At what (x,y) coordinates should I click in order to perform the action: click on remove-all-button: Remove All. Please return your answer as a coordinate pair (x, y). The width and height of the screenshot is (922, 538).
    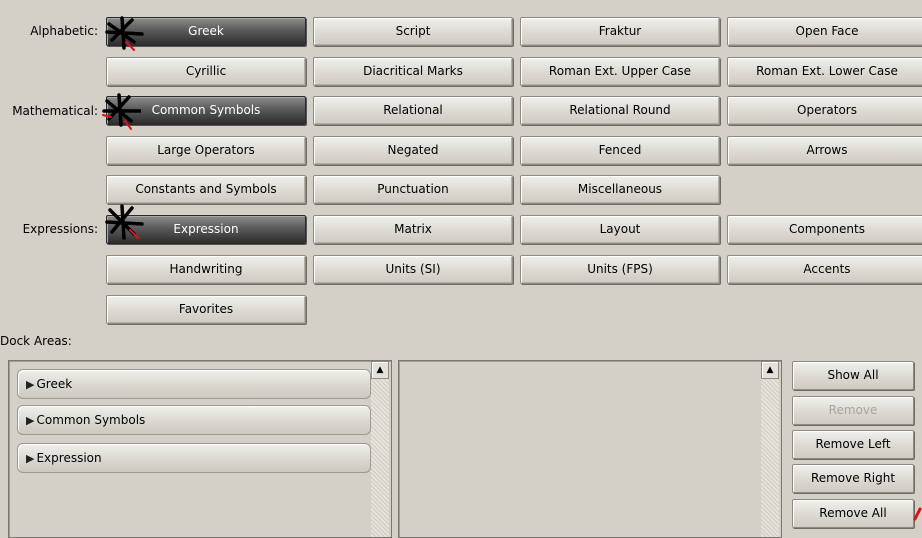
    Looking at the image, I should click on (853, 513).